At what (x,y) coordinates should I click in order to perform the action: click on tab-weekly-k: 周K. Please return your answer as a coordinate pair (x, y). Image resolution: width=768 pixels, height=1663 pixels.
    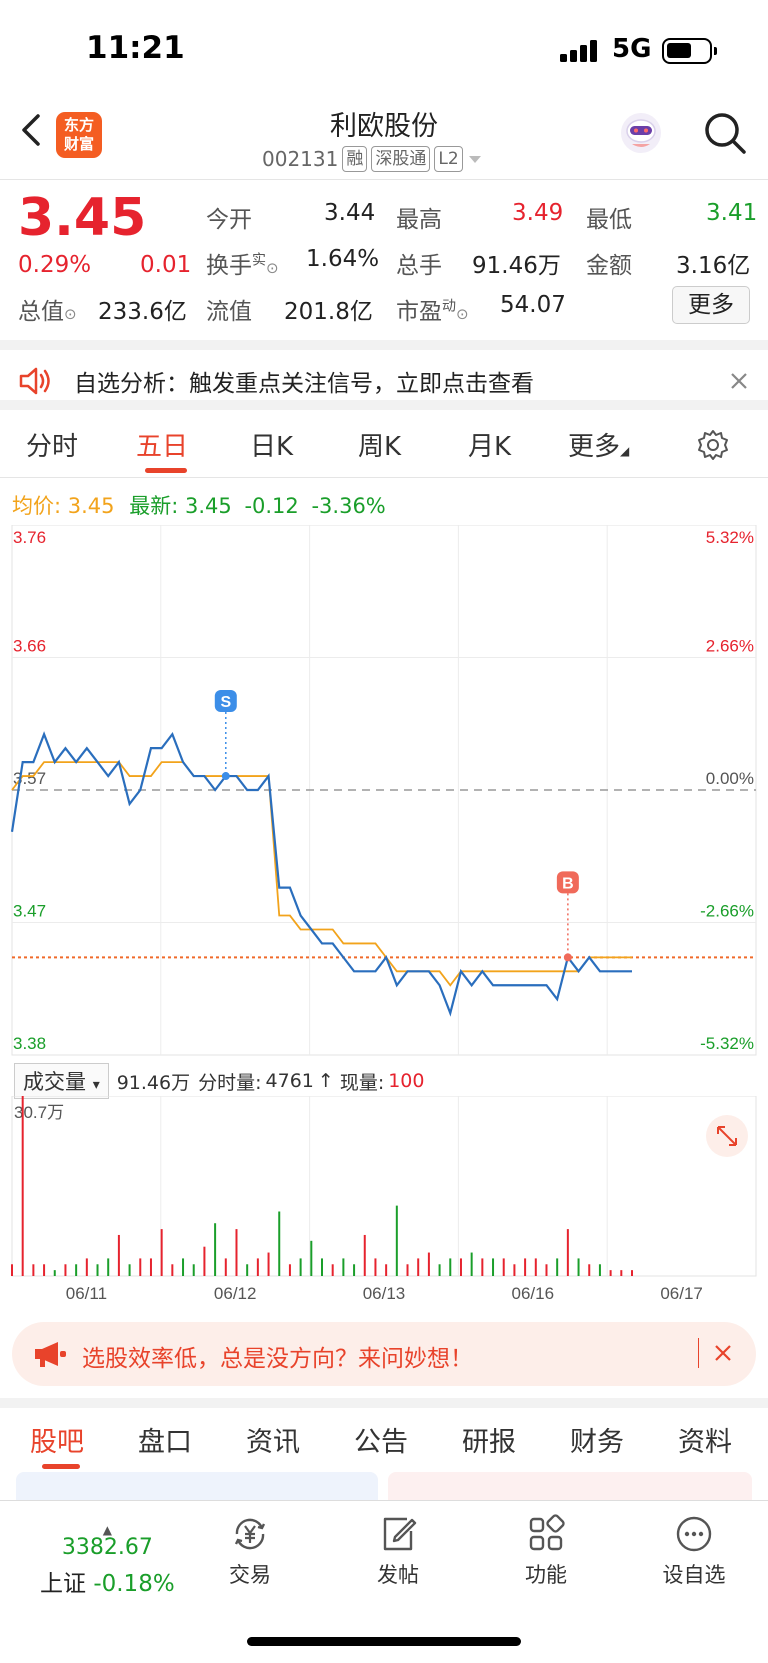
    Looking at the image, I should click on (379, 444).